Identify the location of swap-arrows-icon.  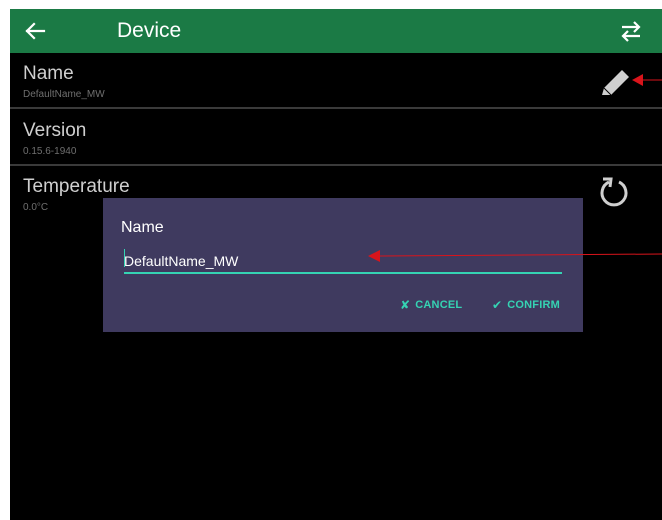
(631, 31).